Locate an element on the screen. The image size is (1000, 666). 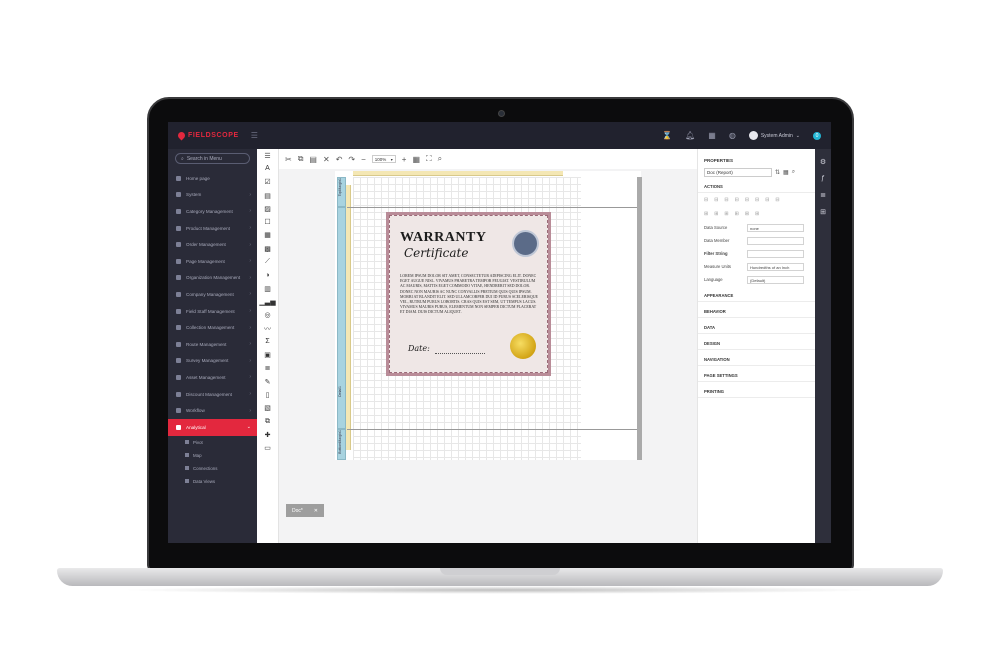
sidebar-item-category: Category Management › is located at coordinates (212, 211).